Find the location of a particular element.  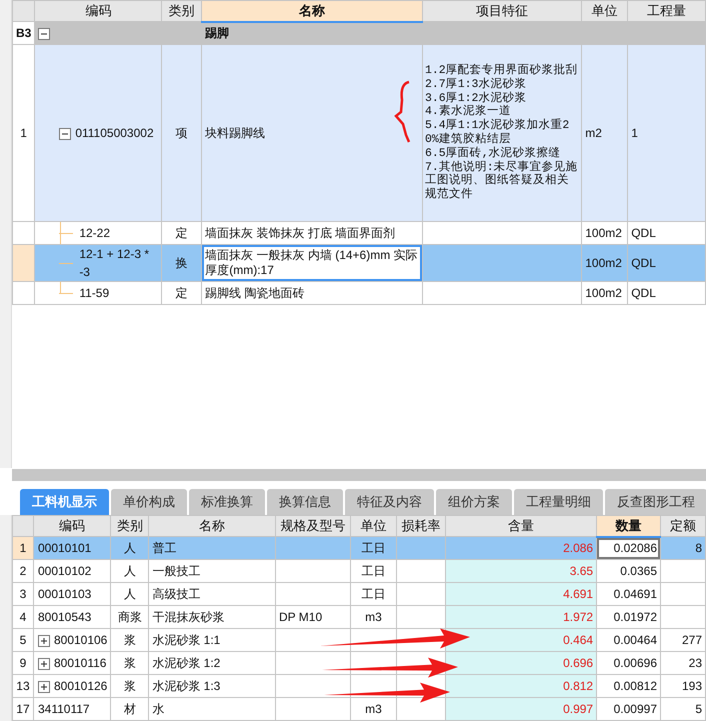

row-number: 2 is located at coordinates (23, 571).